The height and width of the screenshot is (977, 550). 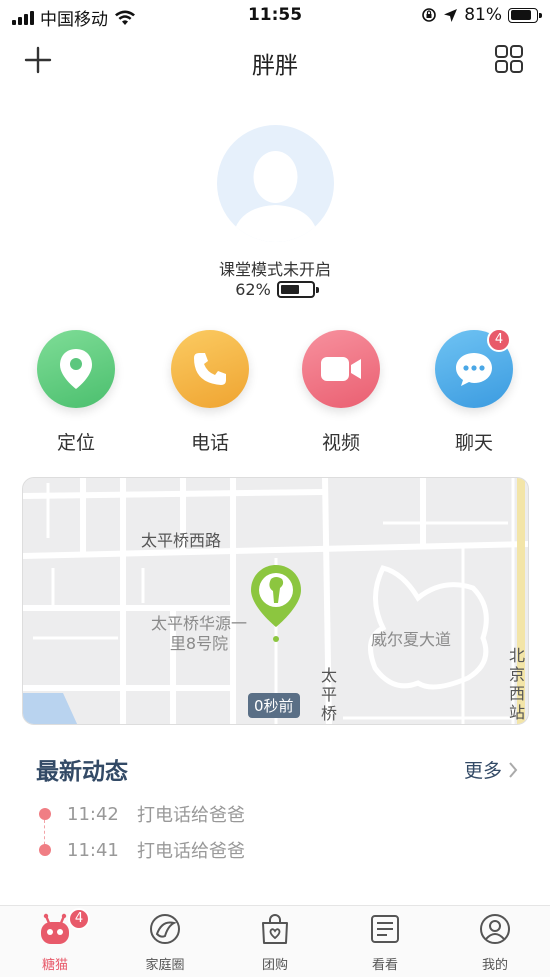 I want to click on road-label-1: 太平桥西路, so click(x=181, y=540).